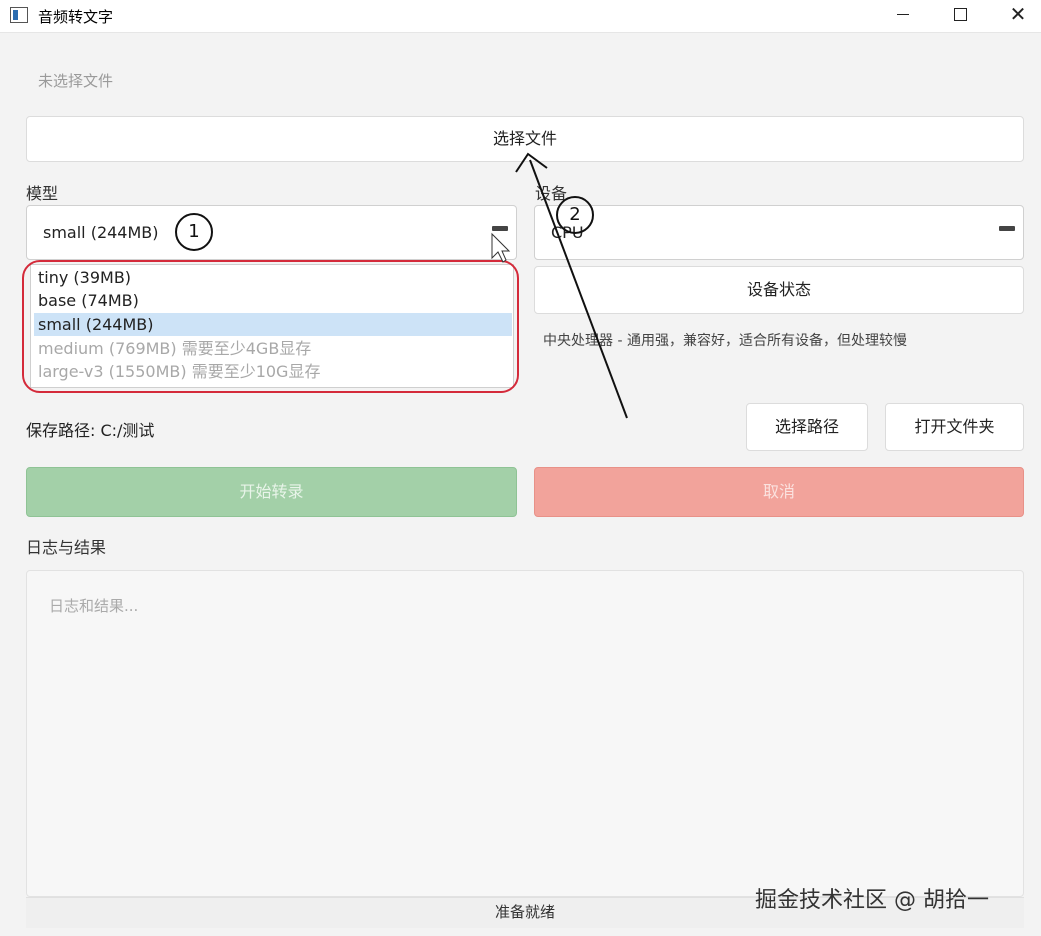  What do you see at coordinates (76, 81) in the screenshot?
I see `file-status-label: 未选择文件` at bounding box center [76, 81].